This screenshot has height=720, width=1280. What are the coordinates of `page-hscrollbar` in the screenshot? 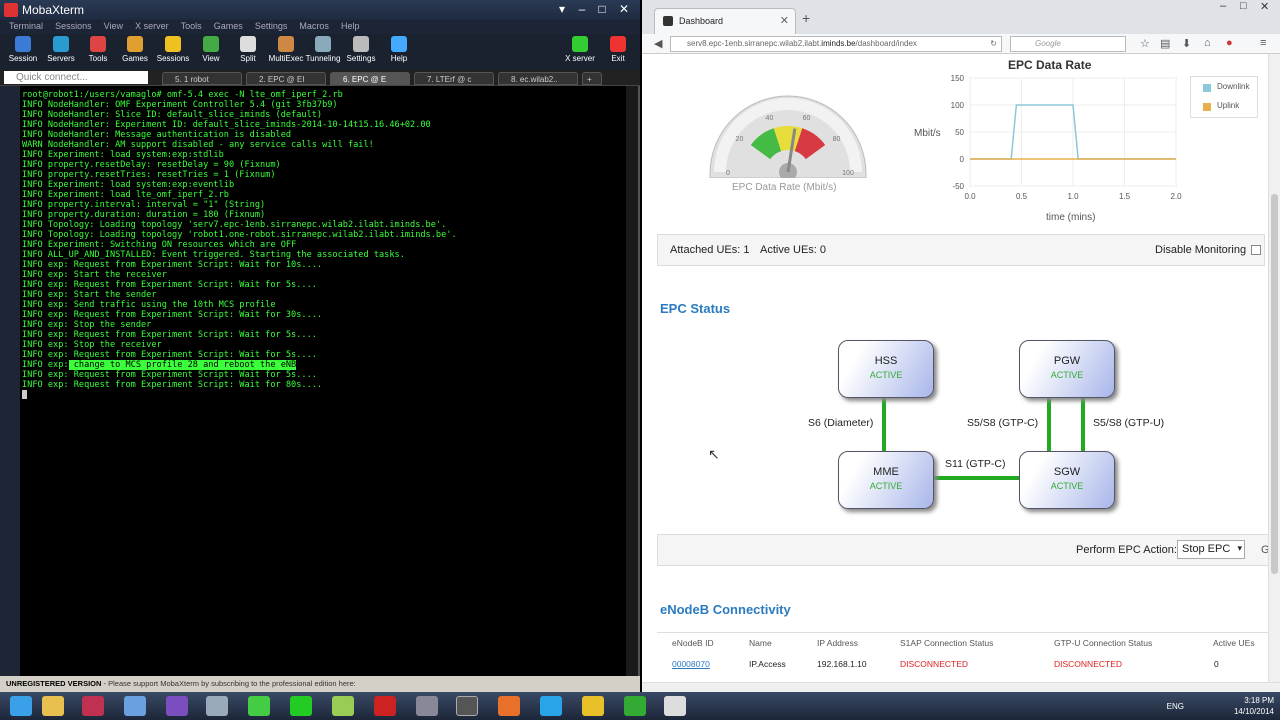 It's located at (961, 687).